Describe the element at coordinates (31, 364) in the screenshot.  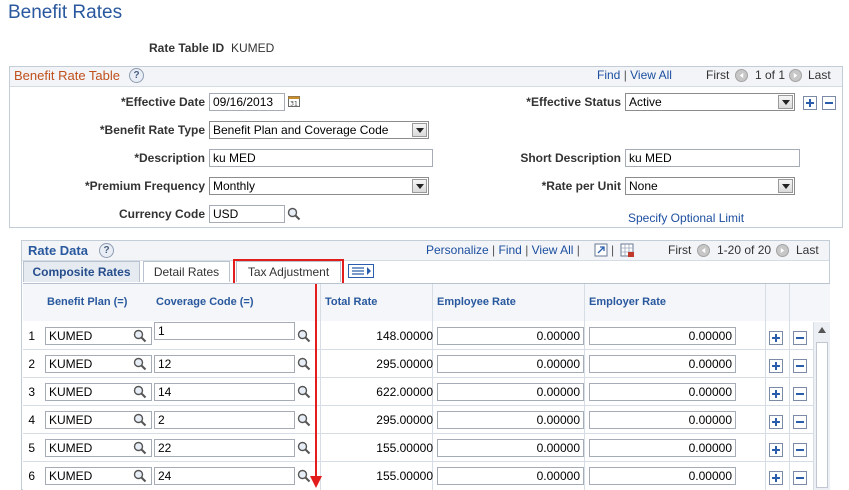
I see `row-number: 2` at that location.